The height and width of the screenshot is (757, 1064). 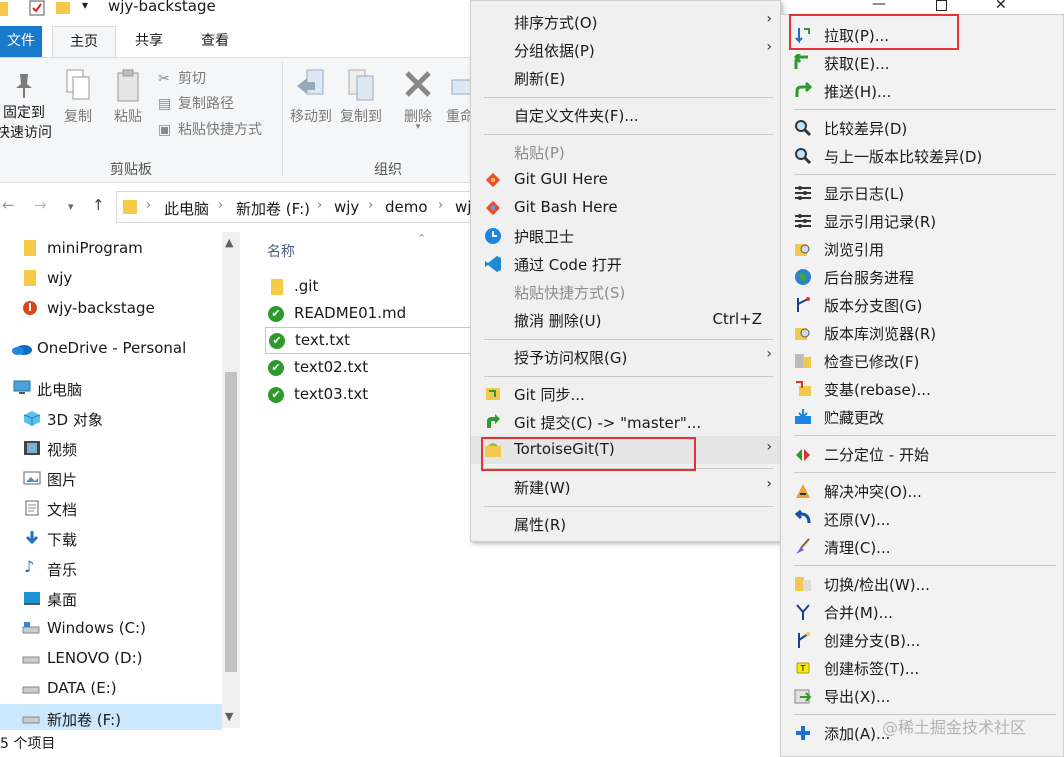 I want to click on cut-button: ✂ 剪切, so click(x=182, y=78).